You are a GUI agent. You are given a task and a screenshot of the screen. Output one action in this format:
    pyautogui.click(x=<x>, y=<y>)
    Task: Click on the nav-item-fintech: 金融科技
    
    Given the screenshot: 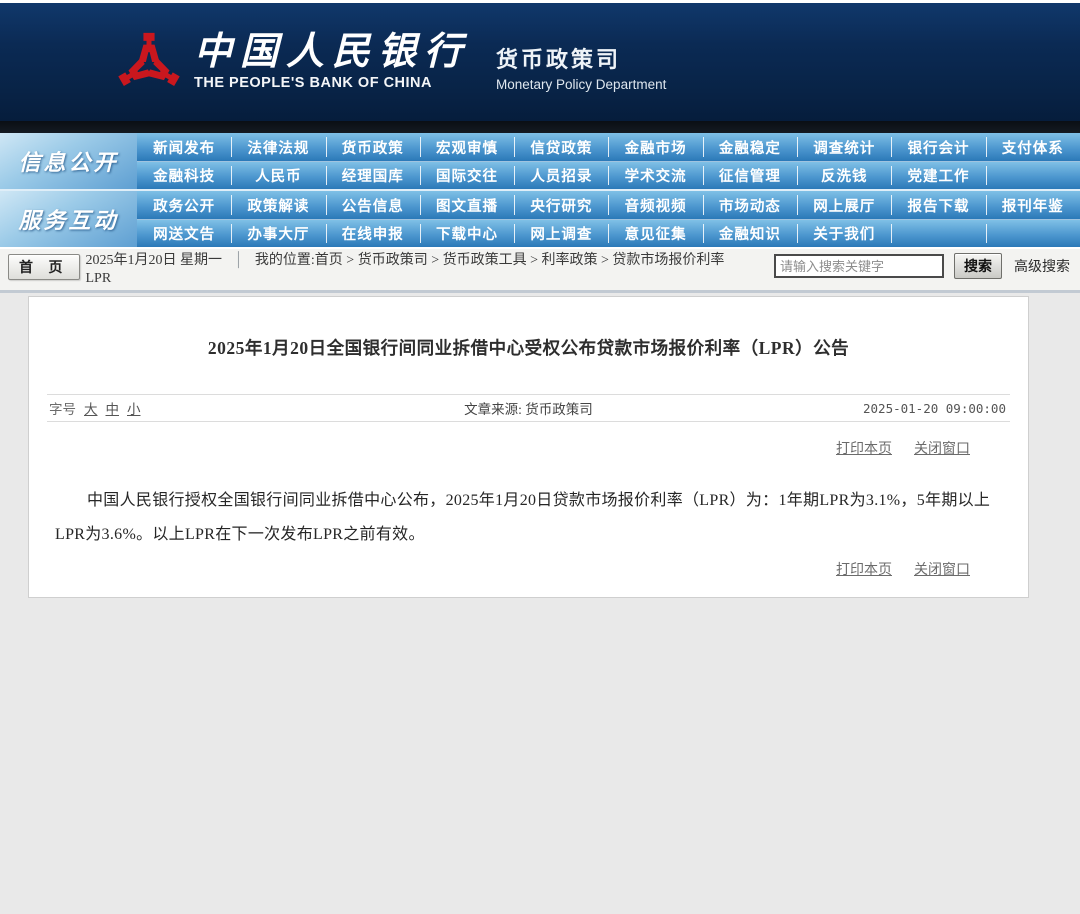 What is the action you would take?
    pyautogui.click(x=184, y=175)
    